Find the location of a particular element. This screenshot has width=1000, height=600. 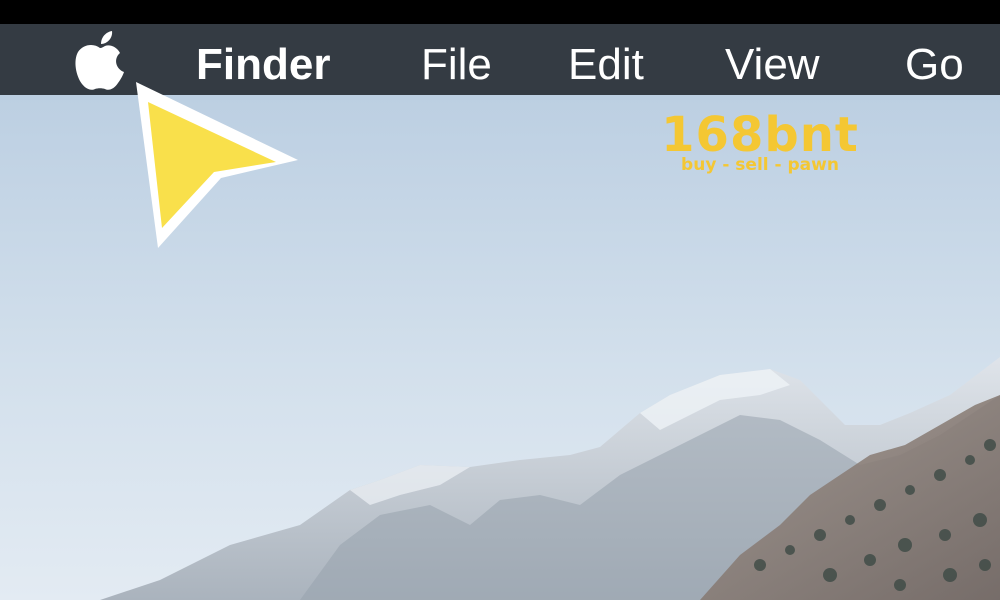

menu-file: File is located at coordinates (456, 65).